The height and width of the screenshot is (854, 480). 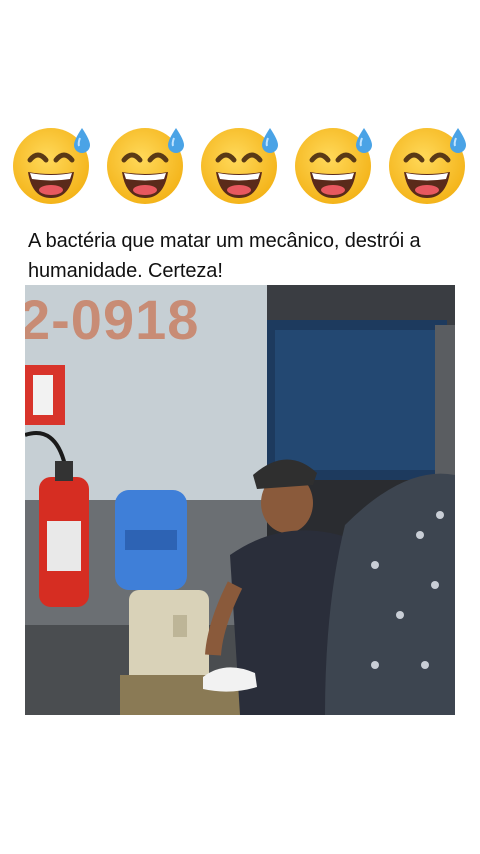 I want to click on wall-number-text: 2-0918, so click(x=112, y=319).